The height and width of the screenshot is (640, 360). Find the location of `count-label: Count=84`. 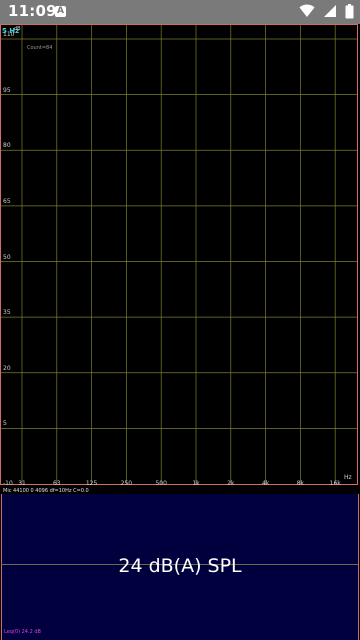

count-label: Count=84 is located at coordinates (40, 48).